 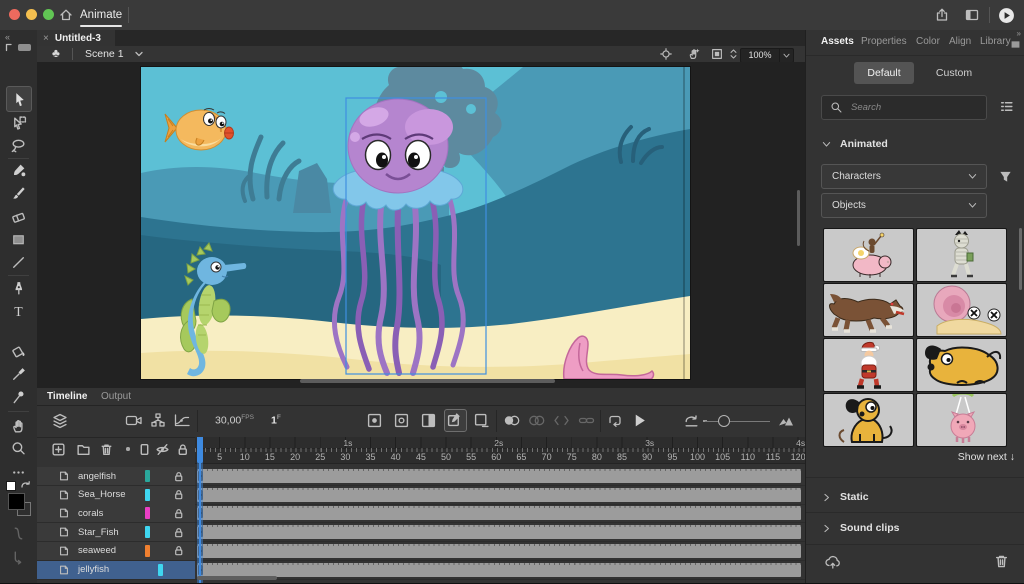 I want to click on insert-blank-keyframe-icon, so click(x=401, y=420).